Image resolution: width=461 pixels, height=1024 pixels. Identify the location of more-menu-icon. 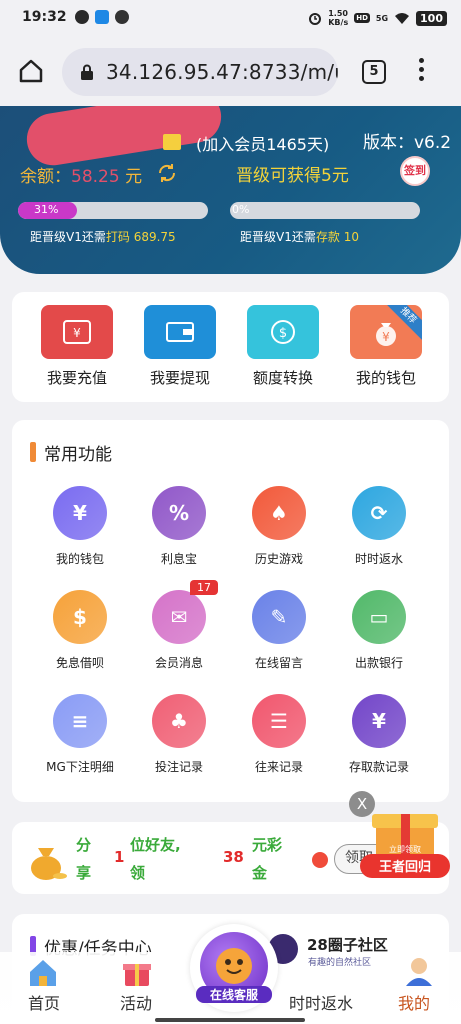
(421, 72).